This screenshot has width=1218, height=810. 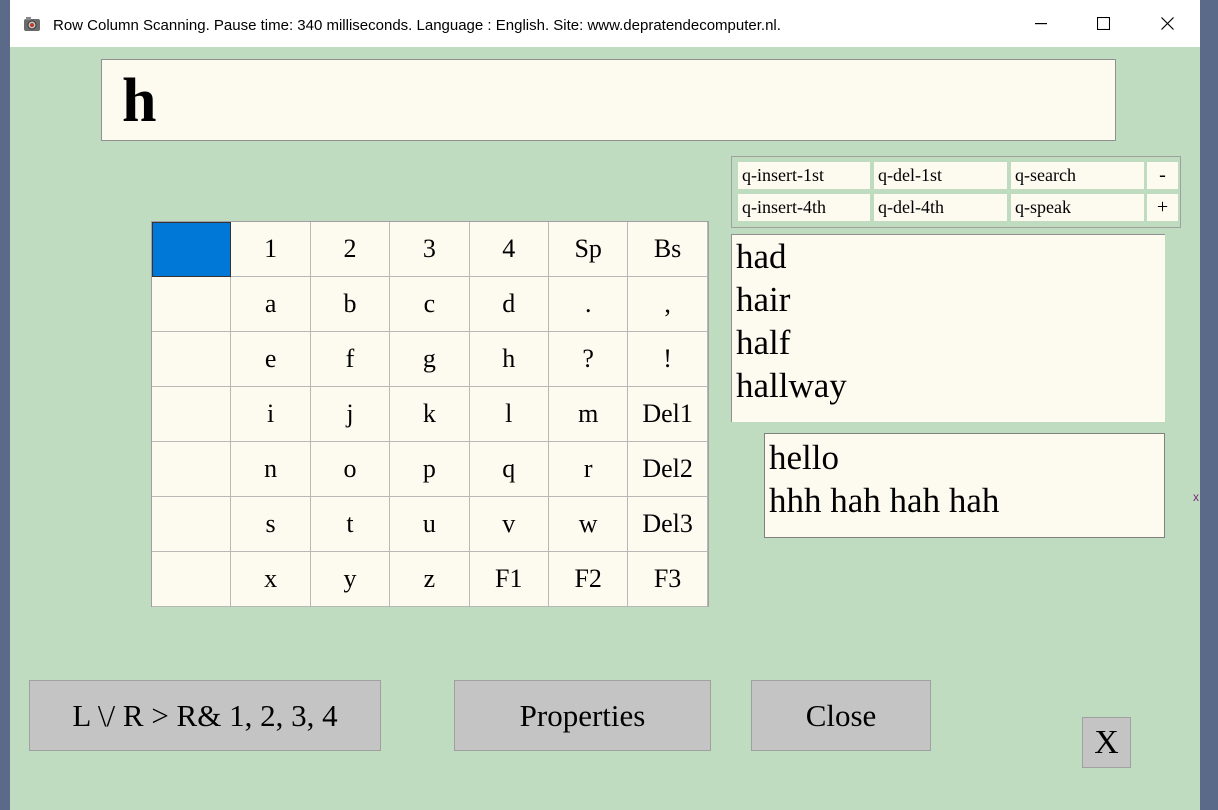 I want to click on scan-highlight-cell, so click(x=192, y=249).